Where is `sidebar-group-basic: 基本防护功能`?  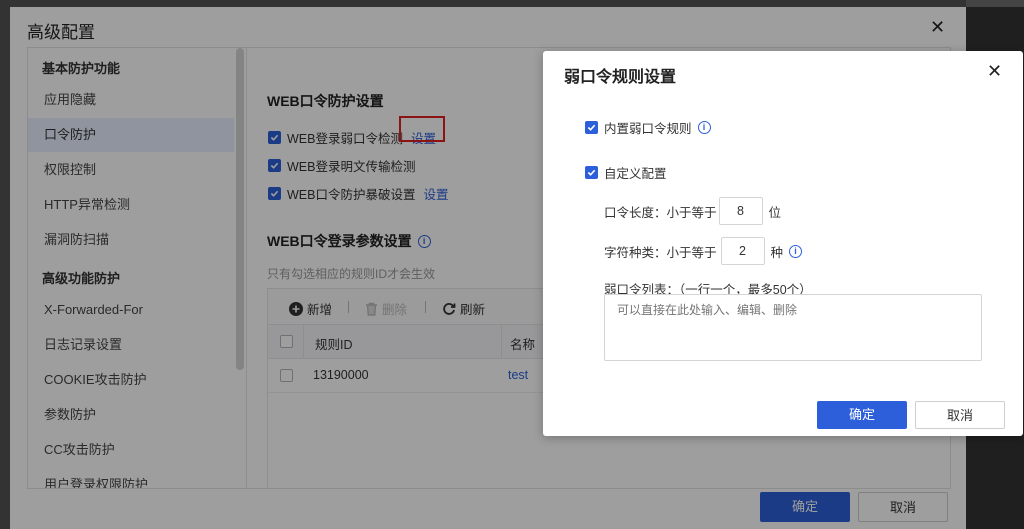 sidebar-group-basic: 基本防护功能 is located at coordinates (81, 68).